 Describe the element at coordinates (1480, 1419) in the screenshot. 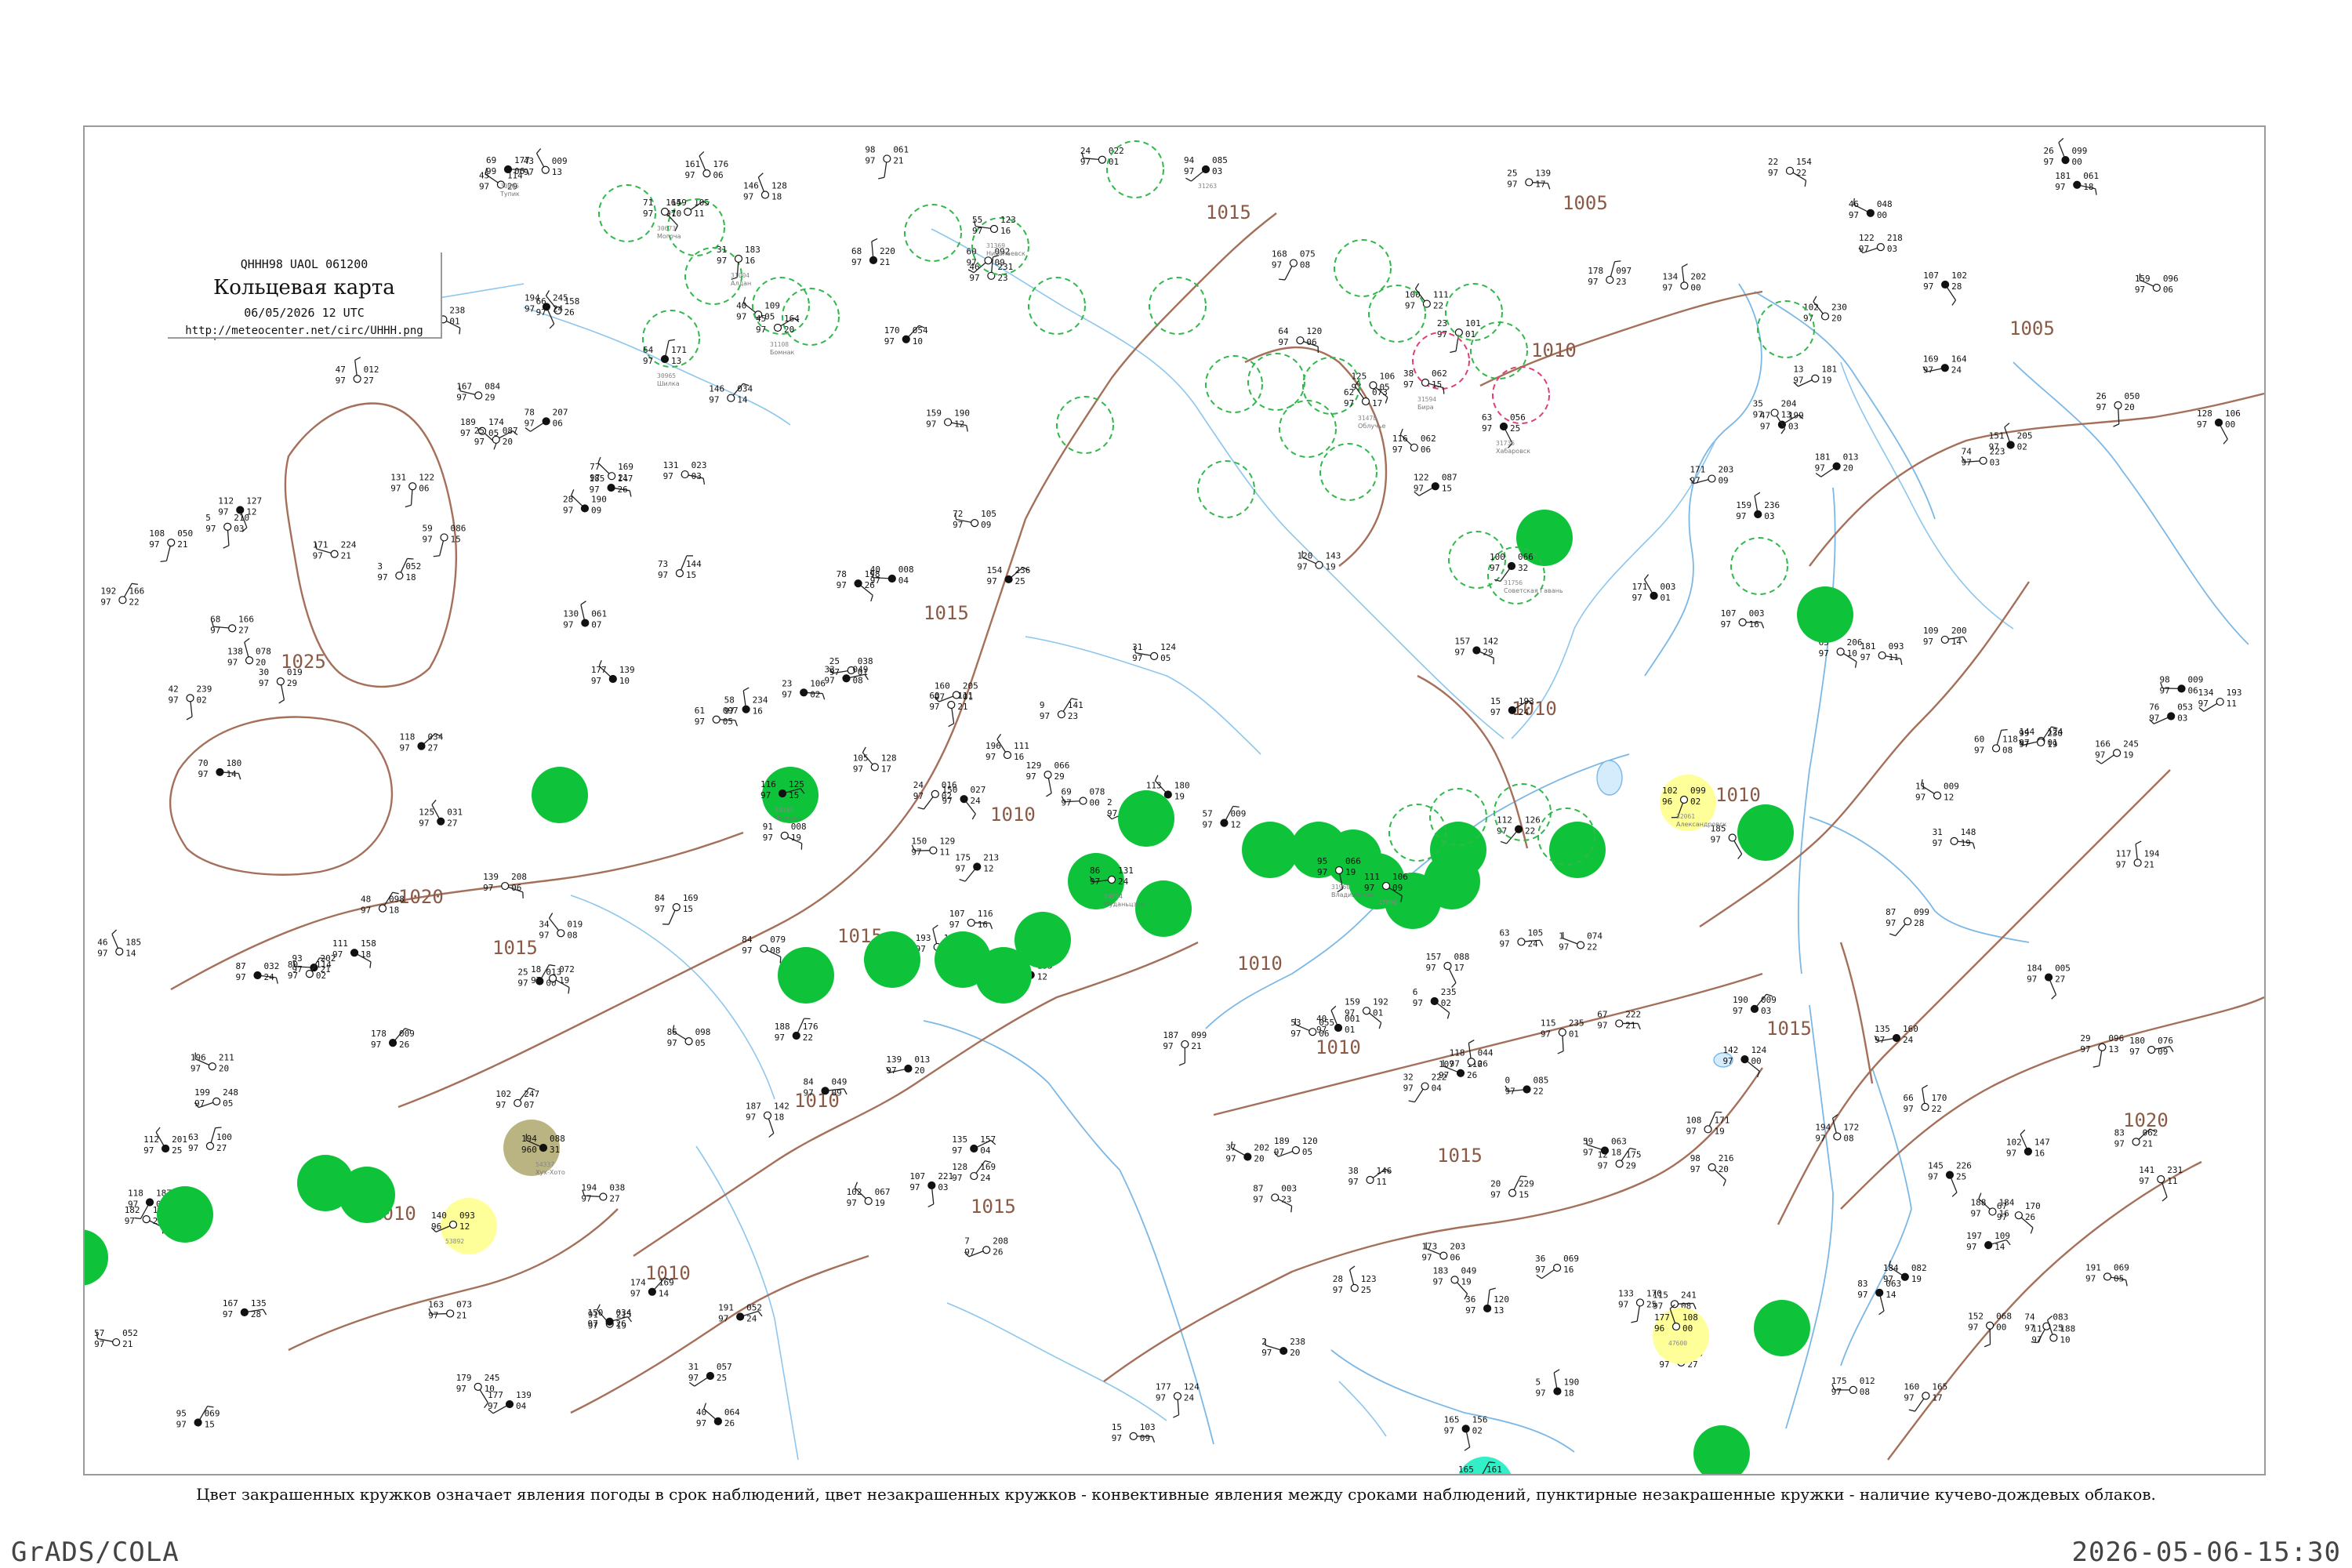

I see `pressure: 156` at that location.